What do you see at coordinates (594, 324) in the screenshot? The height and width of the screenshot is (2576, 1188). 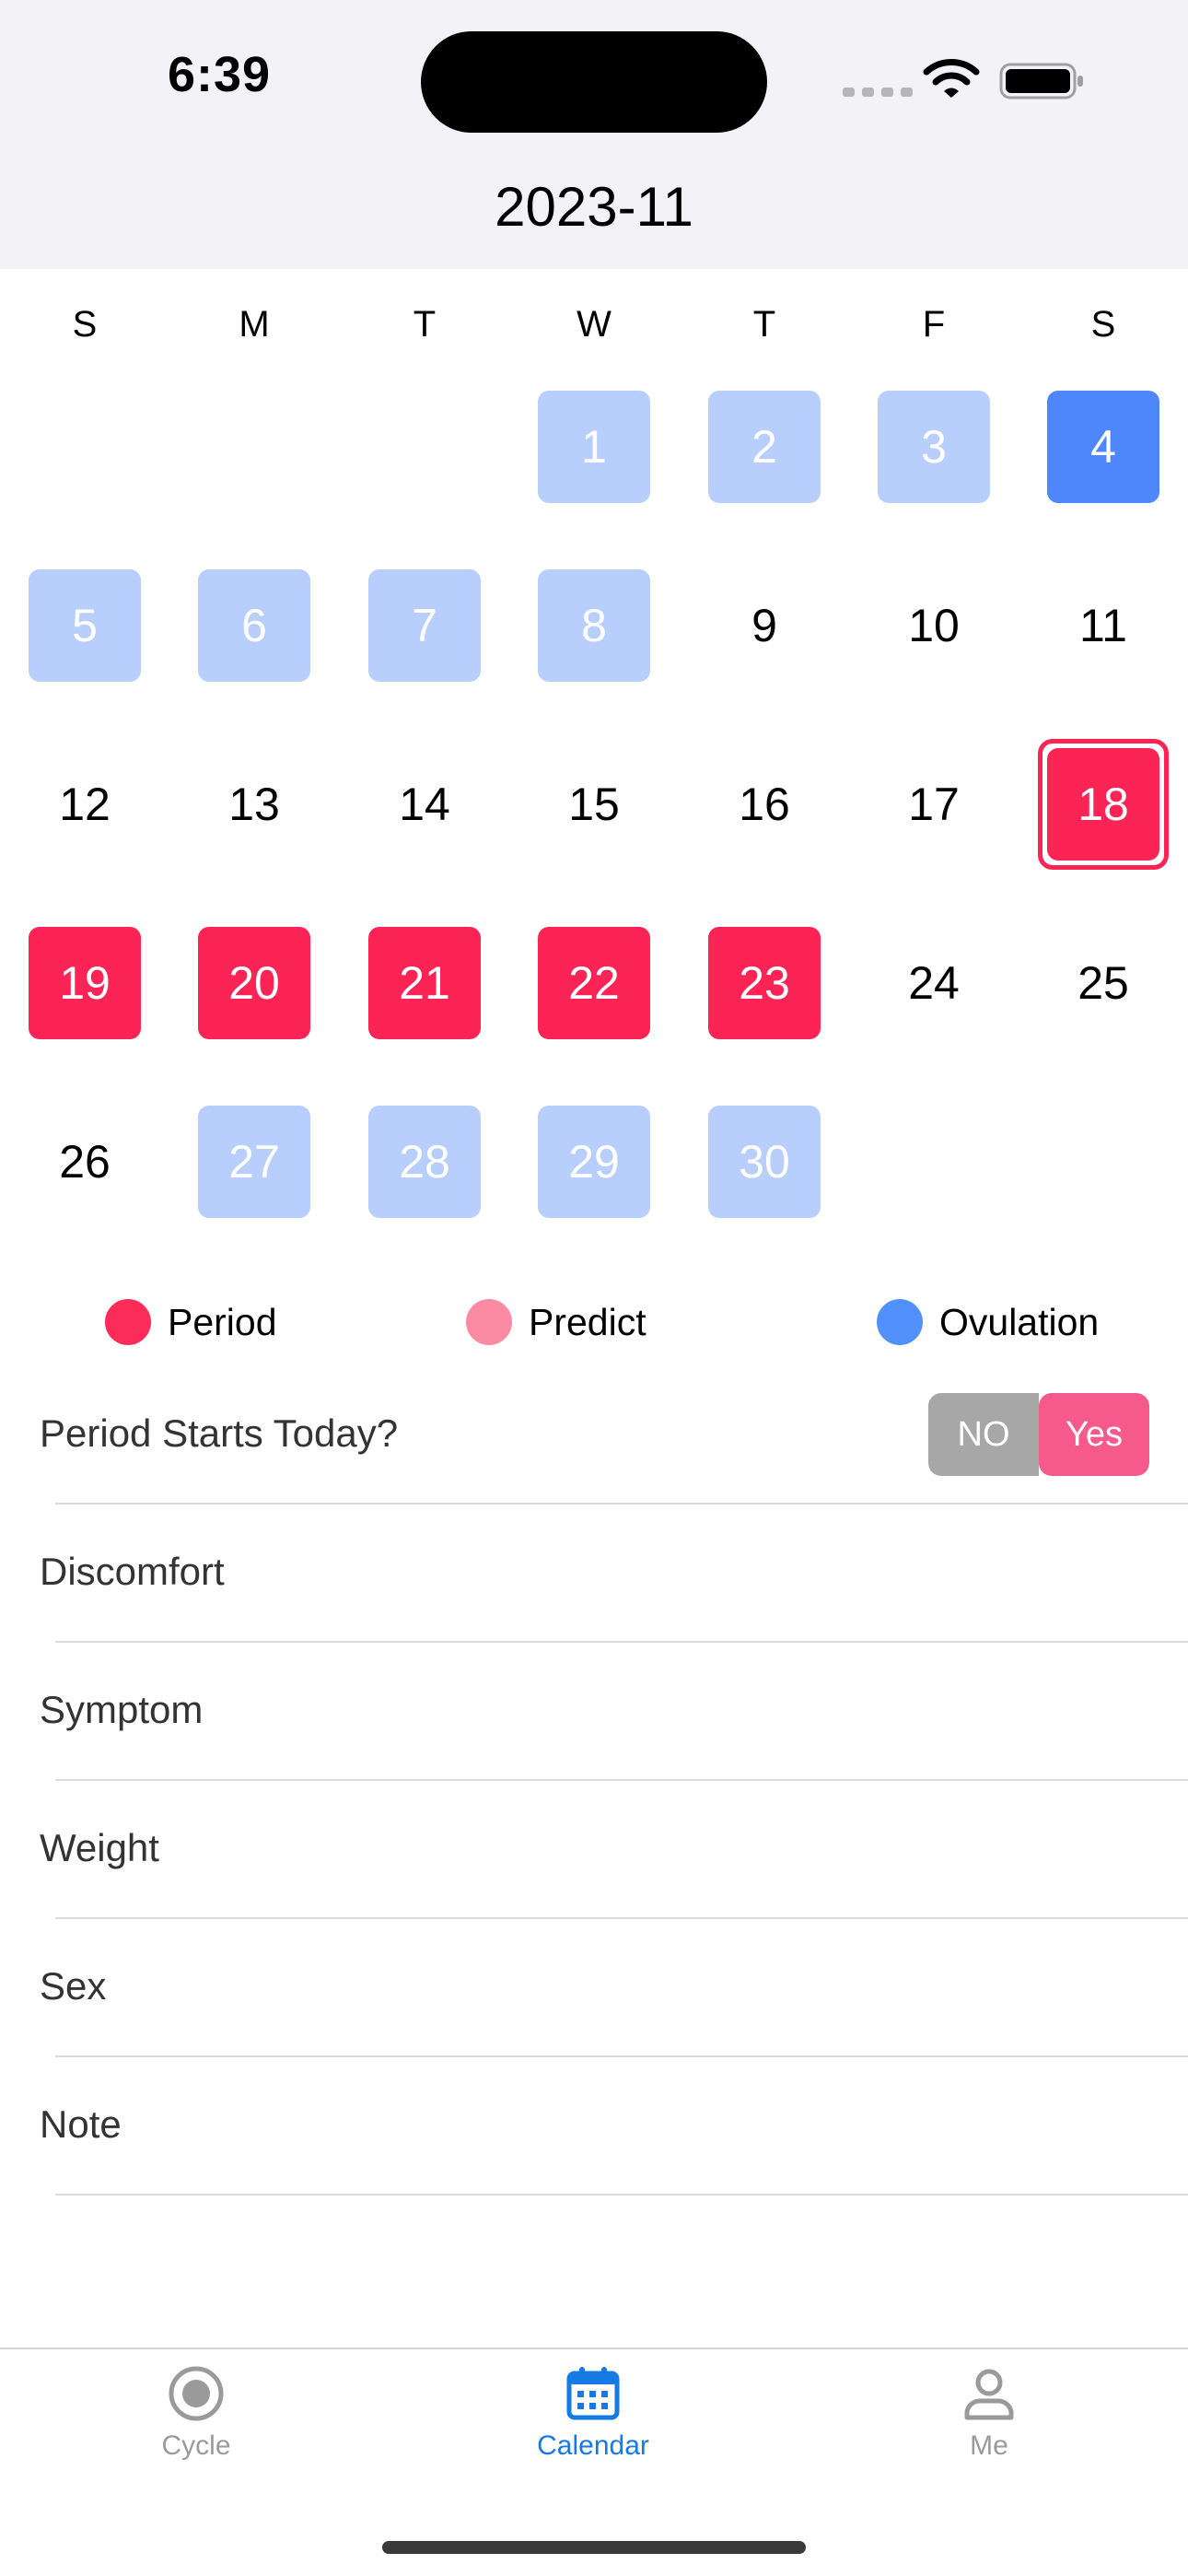 I see `weekday-label: W` at bounding box center [594, 324].